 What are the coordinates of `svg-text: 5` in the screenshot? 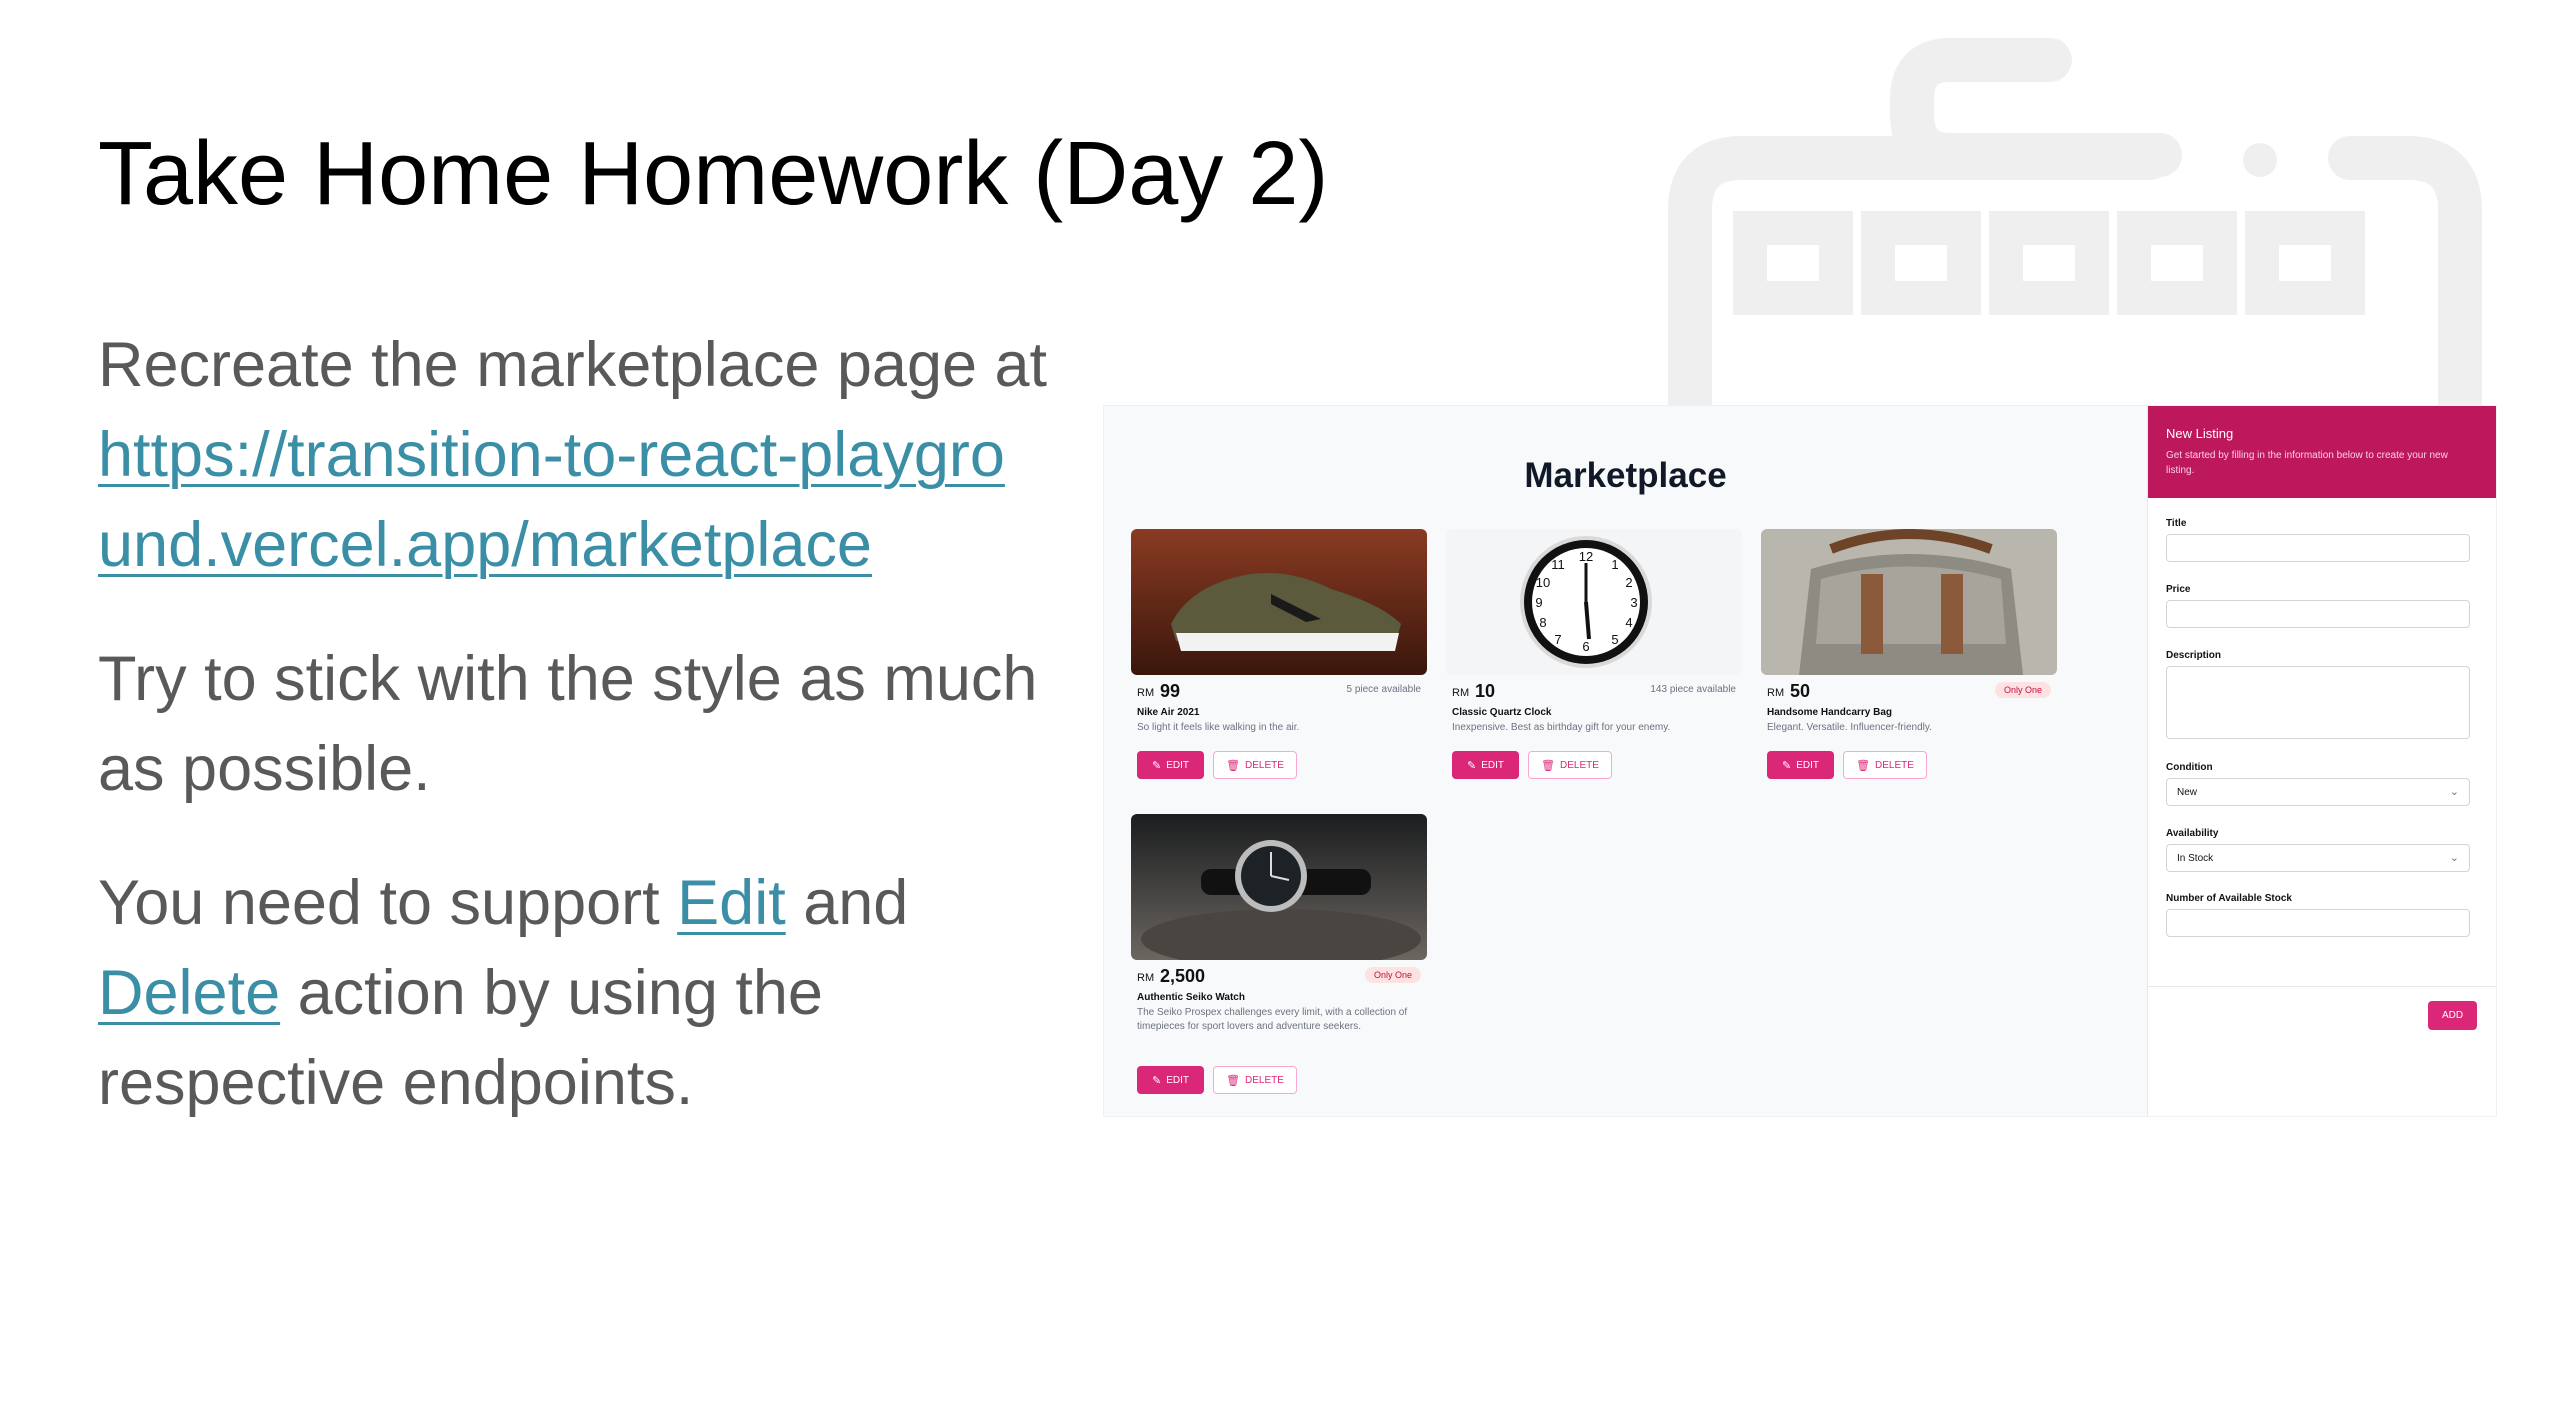 It's located at (1614, 639).